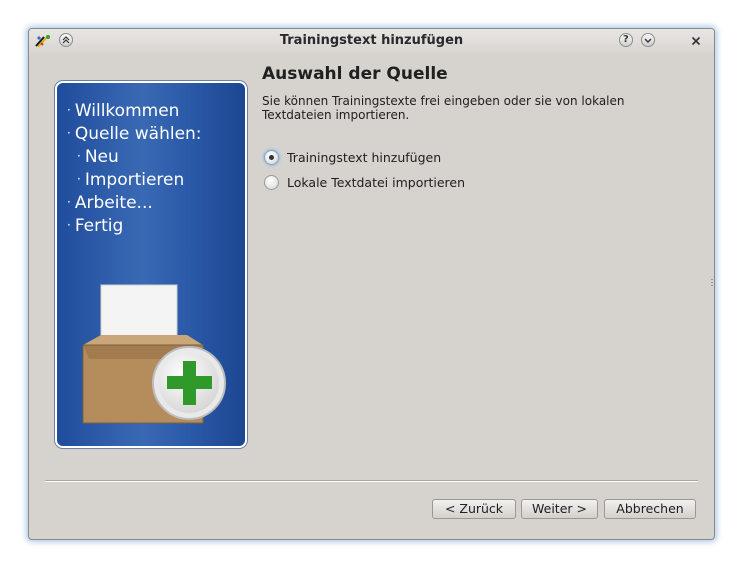  I want to click on step-label: Quelle wählen:, so click(138, 134).